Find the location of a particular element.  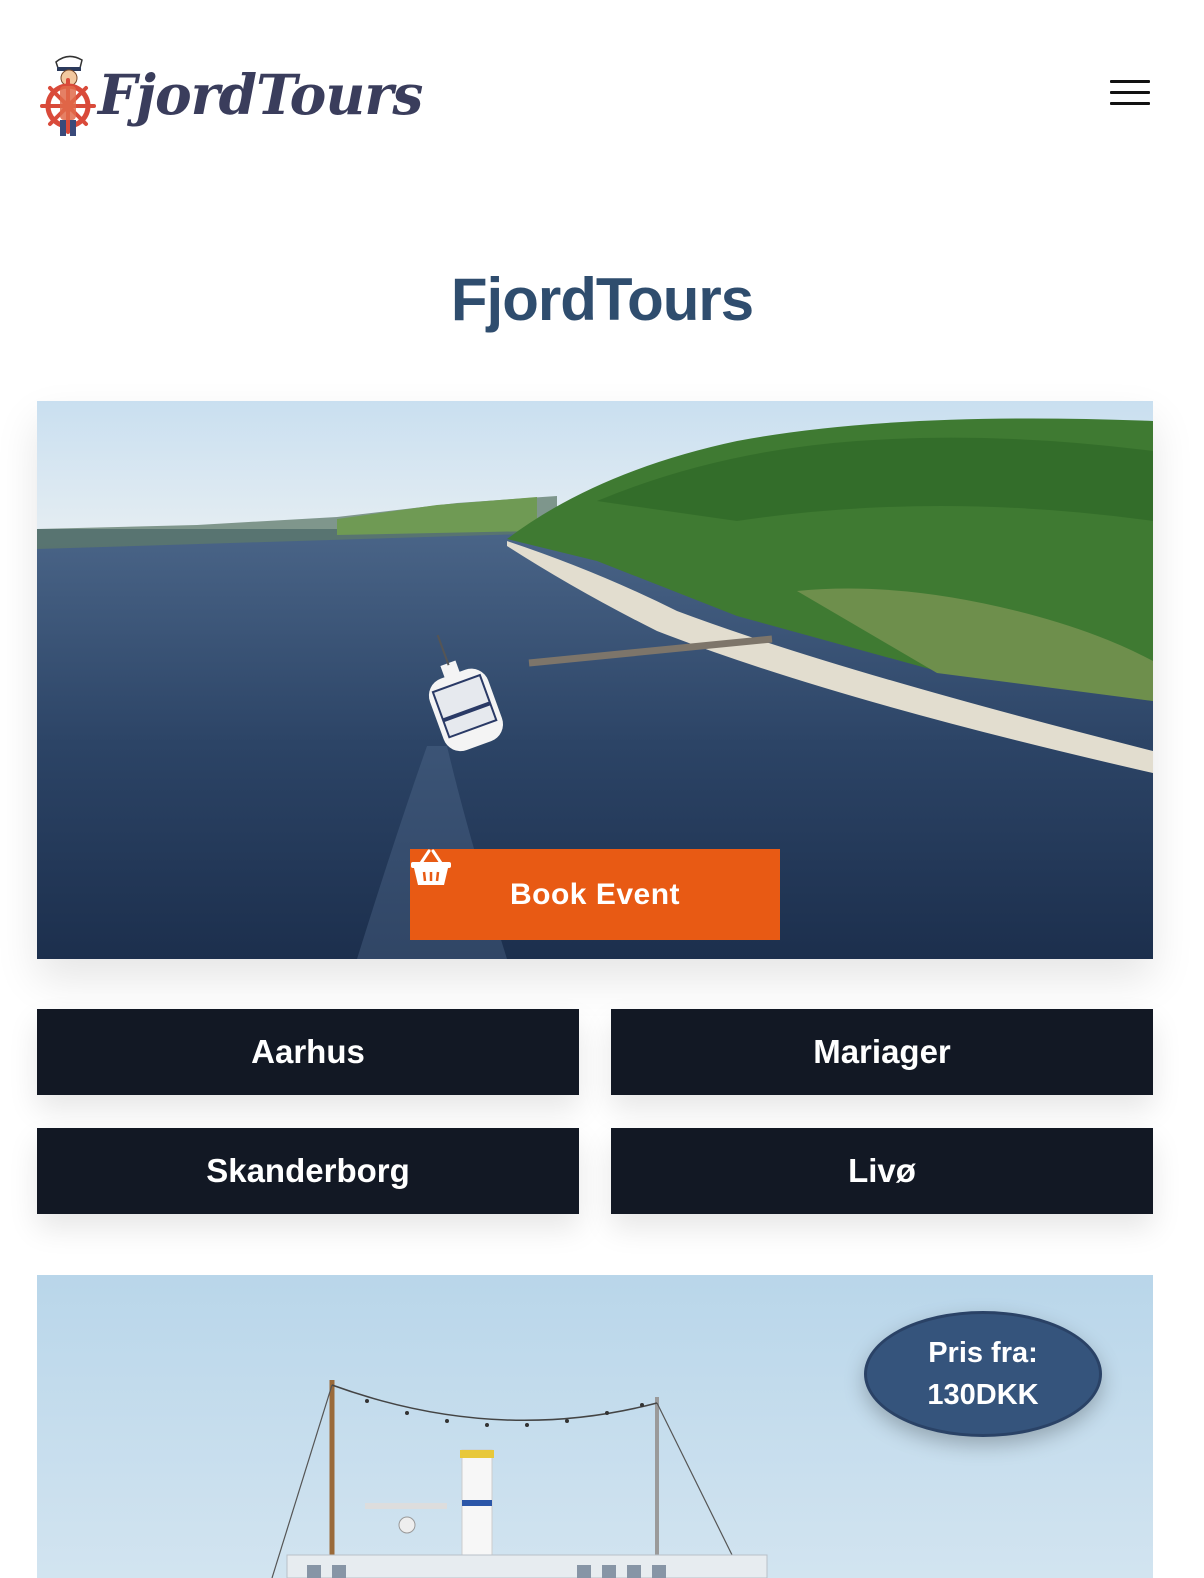

price-badge: Pris fra: 130DKK is located at coordinates (983, 1374).